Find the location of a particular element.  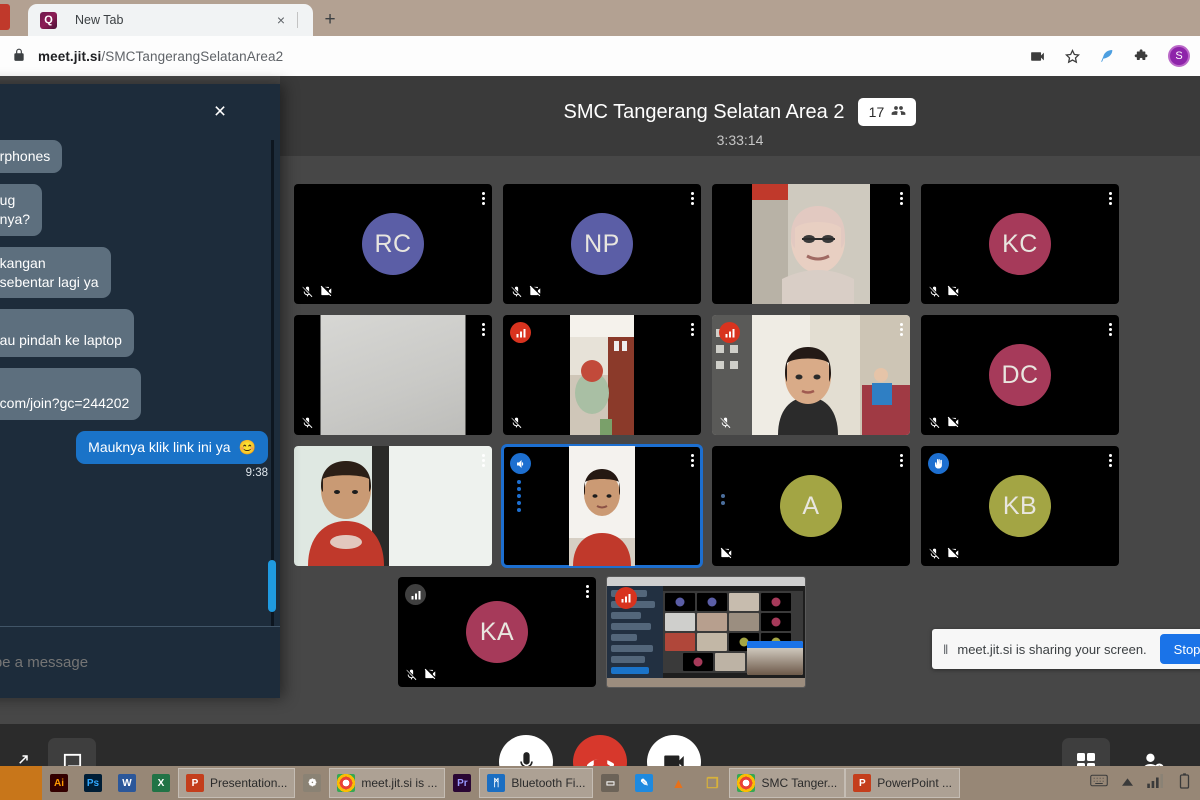

video-tile-participant-video is located at coordinates (811, 244).